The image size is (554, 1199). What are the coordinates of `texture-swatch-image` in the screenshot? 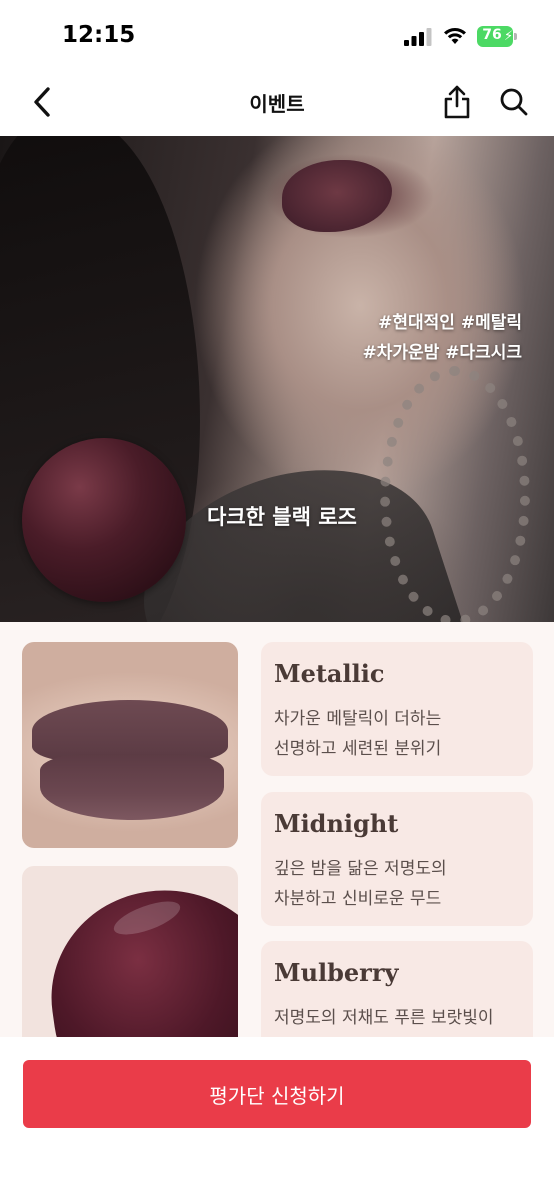 It's located at (130, 954).